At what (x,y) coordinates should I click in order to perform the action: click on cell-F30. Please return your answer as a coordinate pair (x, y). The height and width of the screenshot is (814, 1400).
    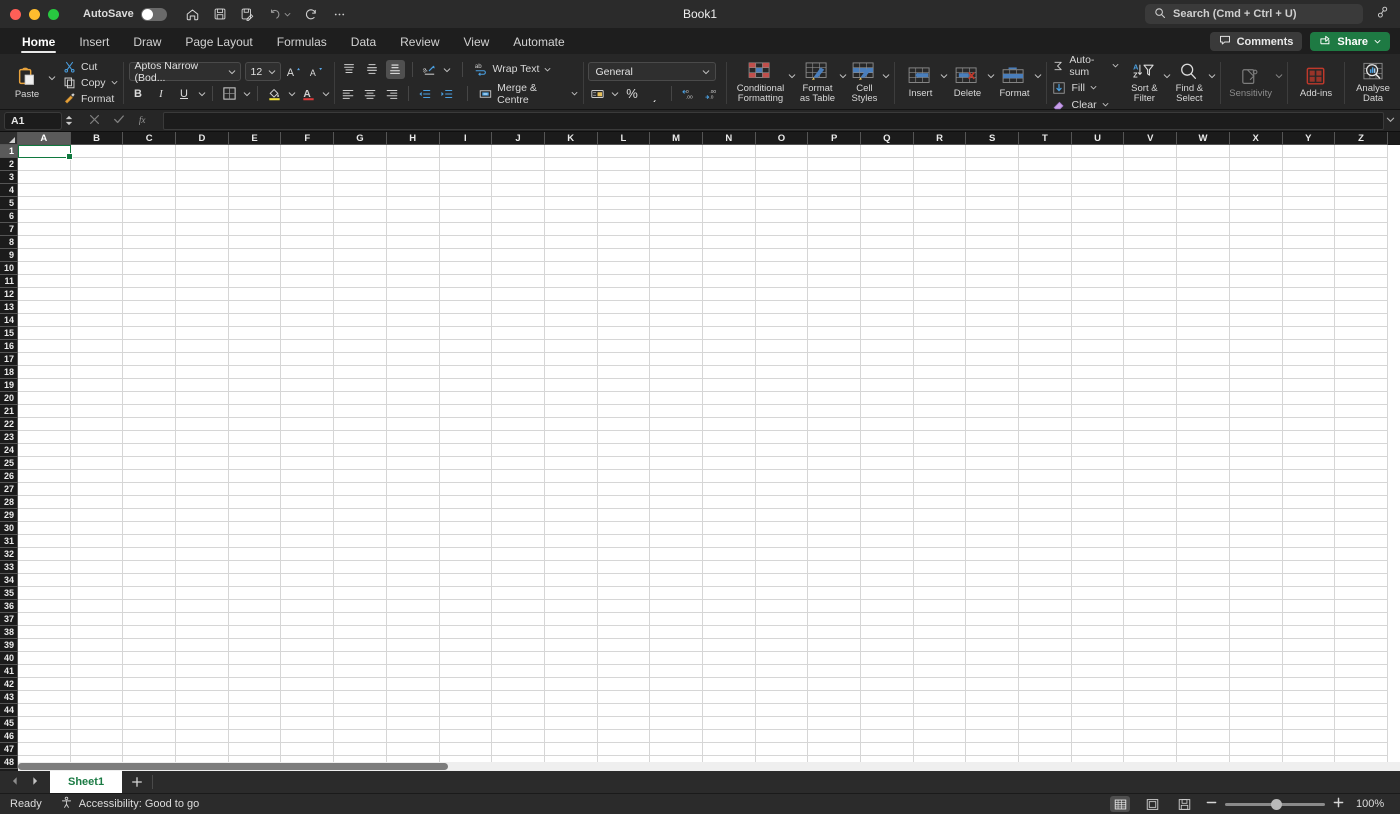
    Looking at the image, I should click on (308, 528).